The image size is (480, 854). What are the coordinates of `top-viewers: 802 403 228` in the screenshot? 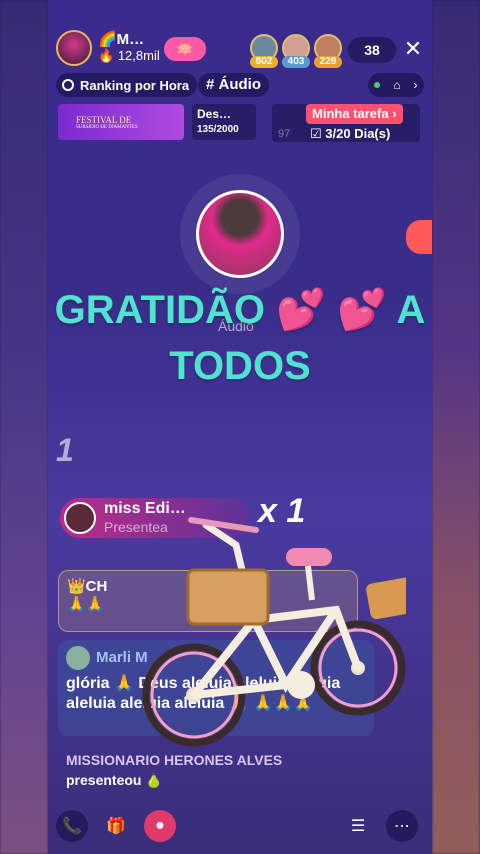 It's located at (298, 51).